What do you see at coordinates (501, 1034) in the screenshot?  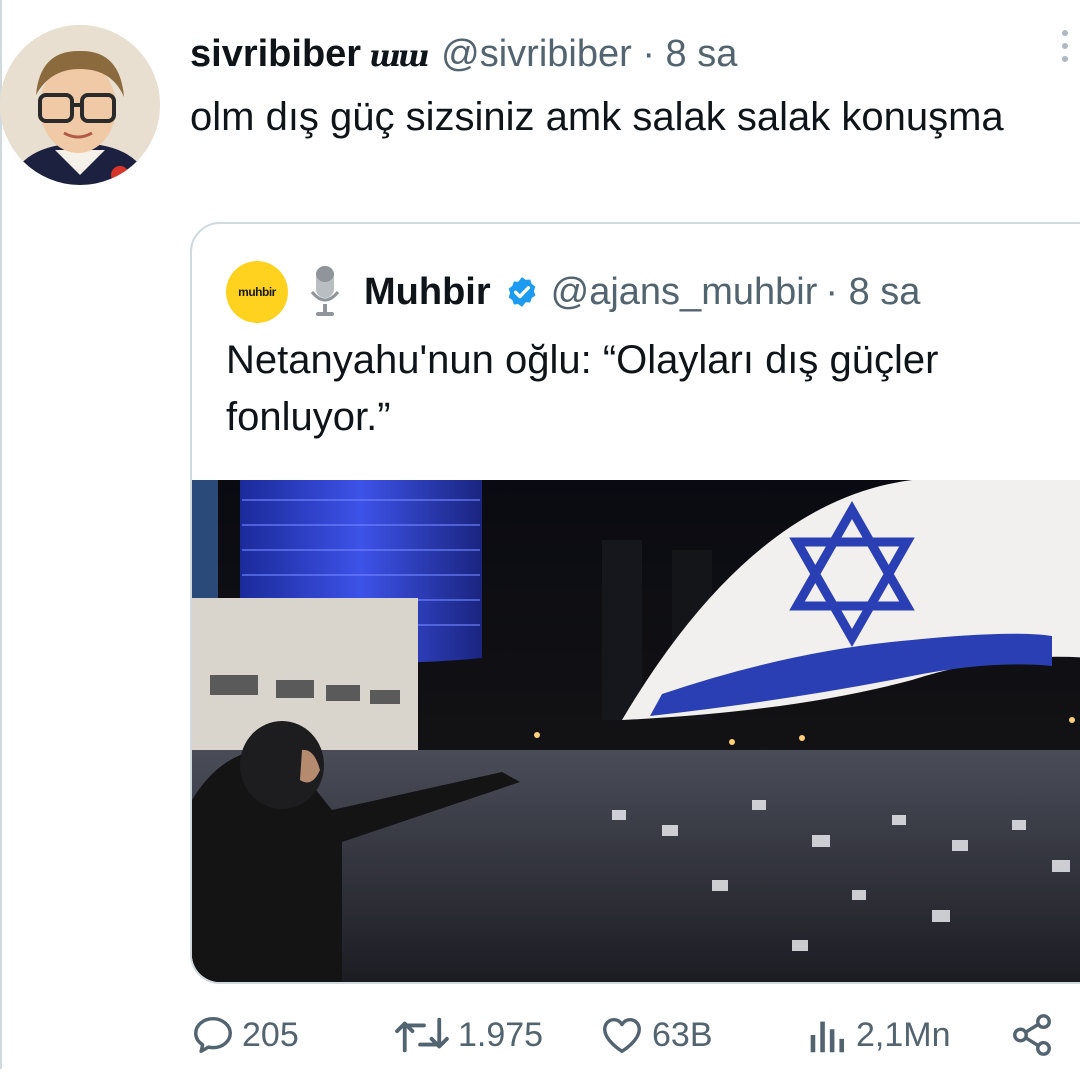 I see `retweet-count: 1.975` at bounding box center [501, 1034].